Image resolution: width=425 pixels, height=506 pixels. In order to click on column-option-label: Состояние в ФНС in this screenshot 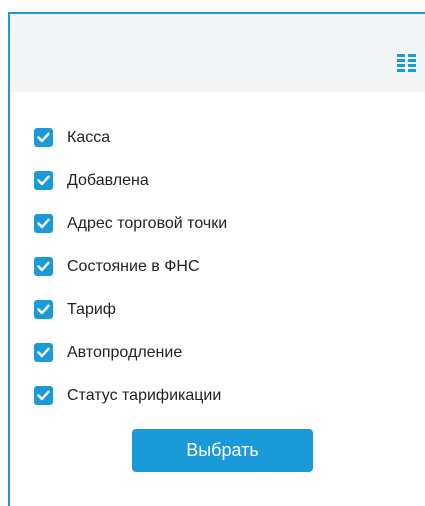, I will do `click(133, 266)`.